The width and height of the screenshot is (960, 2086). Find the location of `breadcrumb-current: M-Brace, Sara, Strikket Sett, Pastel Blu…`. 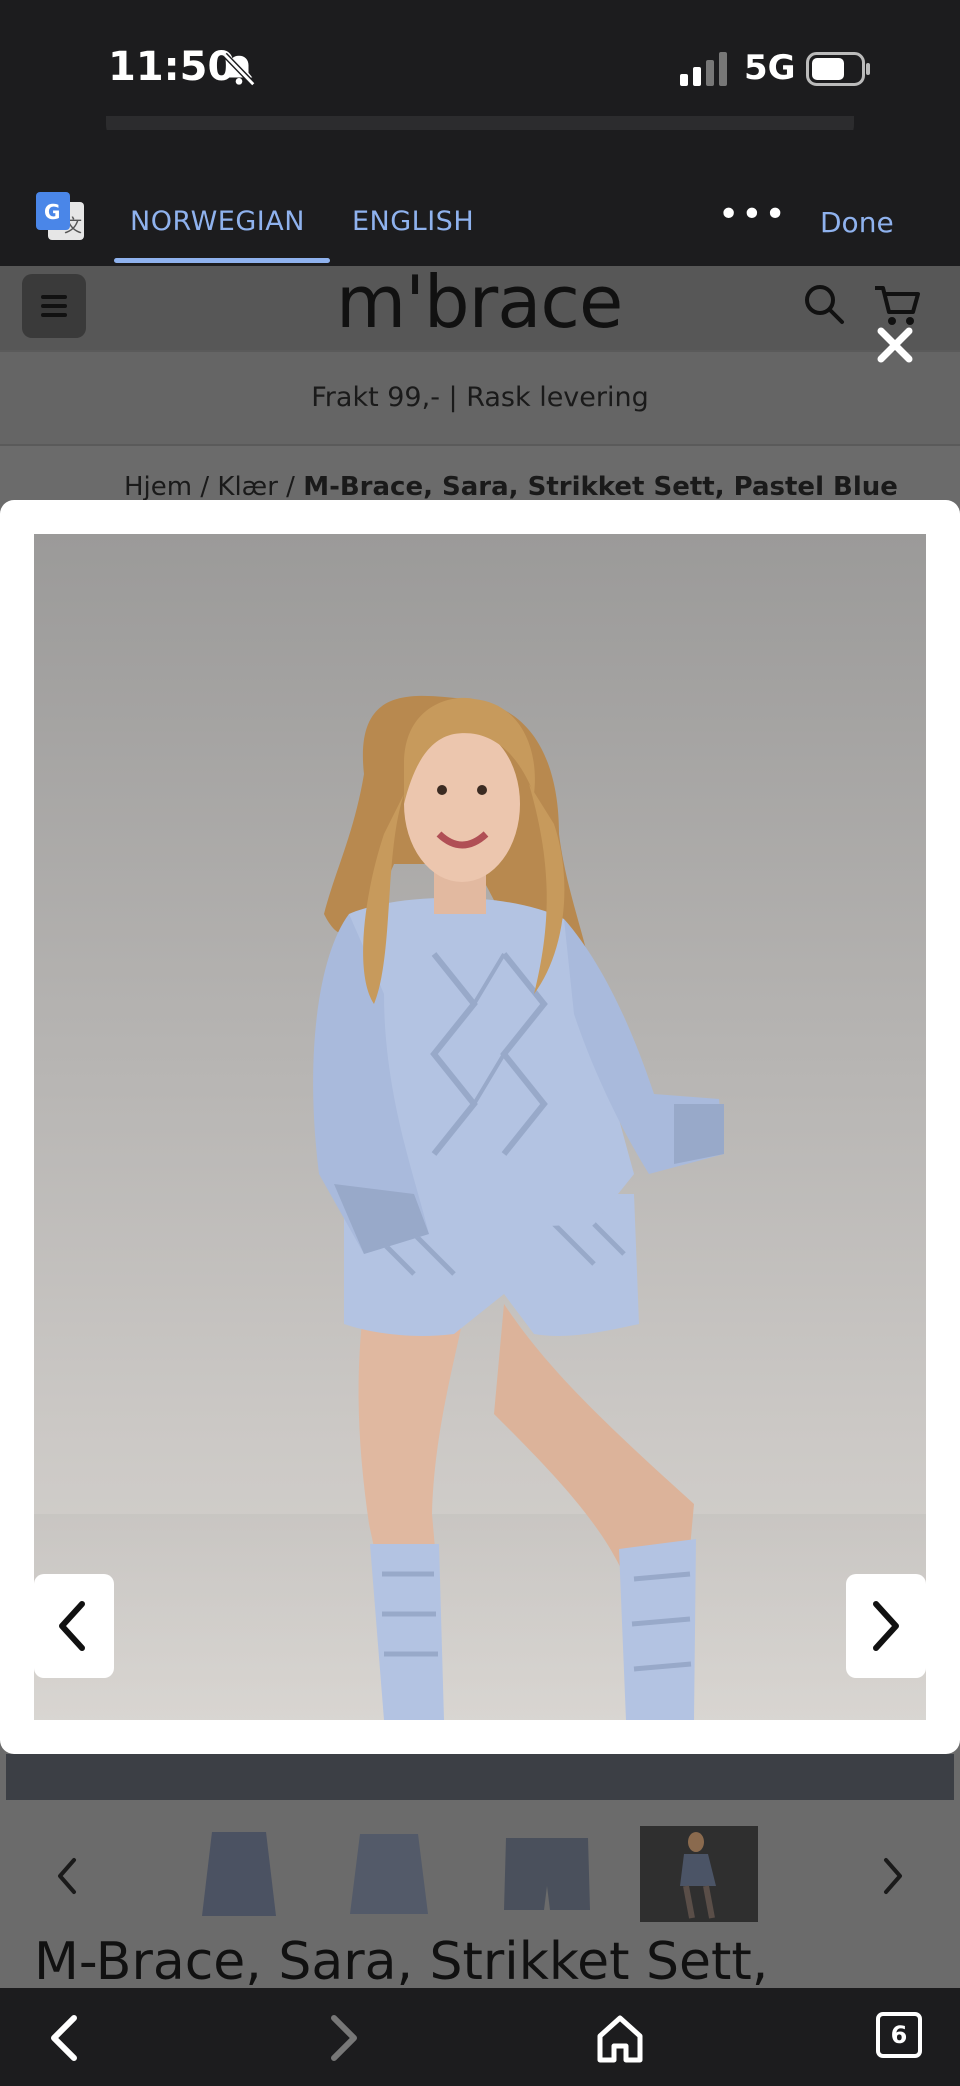

breadcrumb-current: M-Brace, Sara, Strikket Sett, Pastel Blu… is located at coordinates (600, 487).